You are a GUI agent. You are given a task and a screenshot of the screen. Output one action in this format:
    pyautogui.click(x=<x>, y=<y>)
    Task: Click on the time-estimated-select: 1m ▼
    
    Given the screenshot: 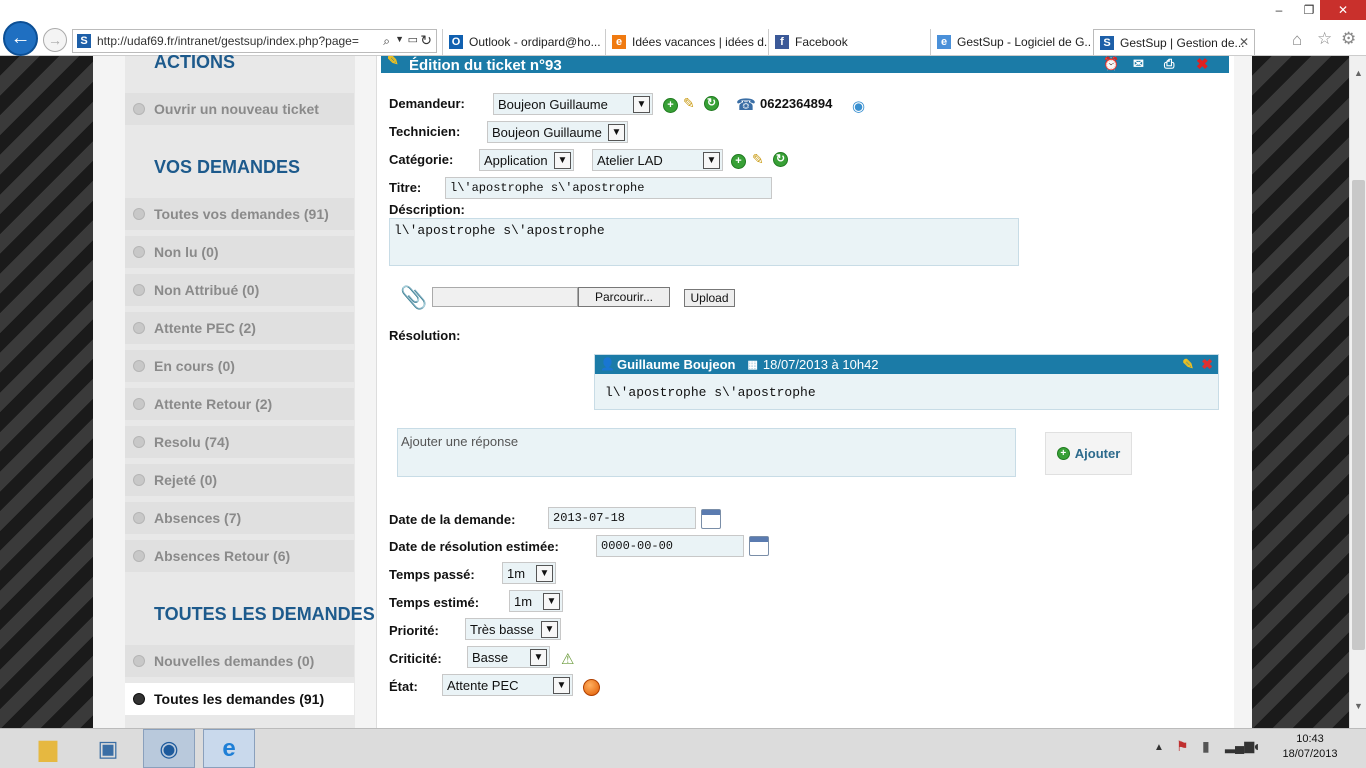 What is the action you would take?
    pyautogui.click(x=536, y=601)
    